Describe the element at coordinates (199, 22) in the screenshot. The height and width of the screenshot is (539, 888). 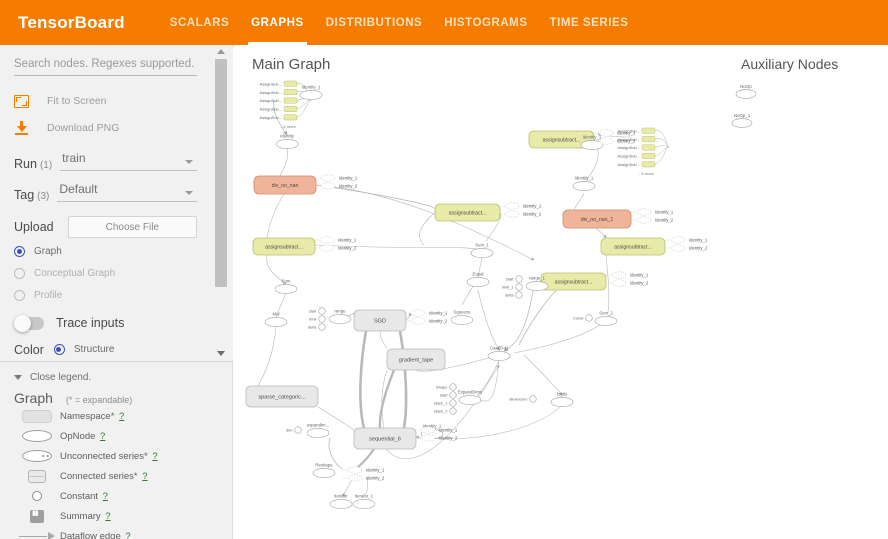
I see `tab-scalars: SCALARS` at that location.